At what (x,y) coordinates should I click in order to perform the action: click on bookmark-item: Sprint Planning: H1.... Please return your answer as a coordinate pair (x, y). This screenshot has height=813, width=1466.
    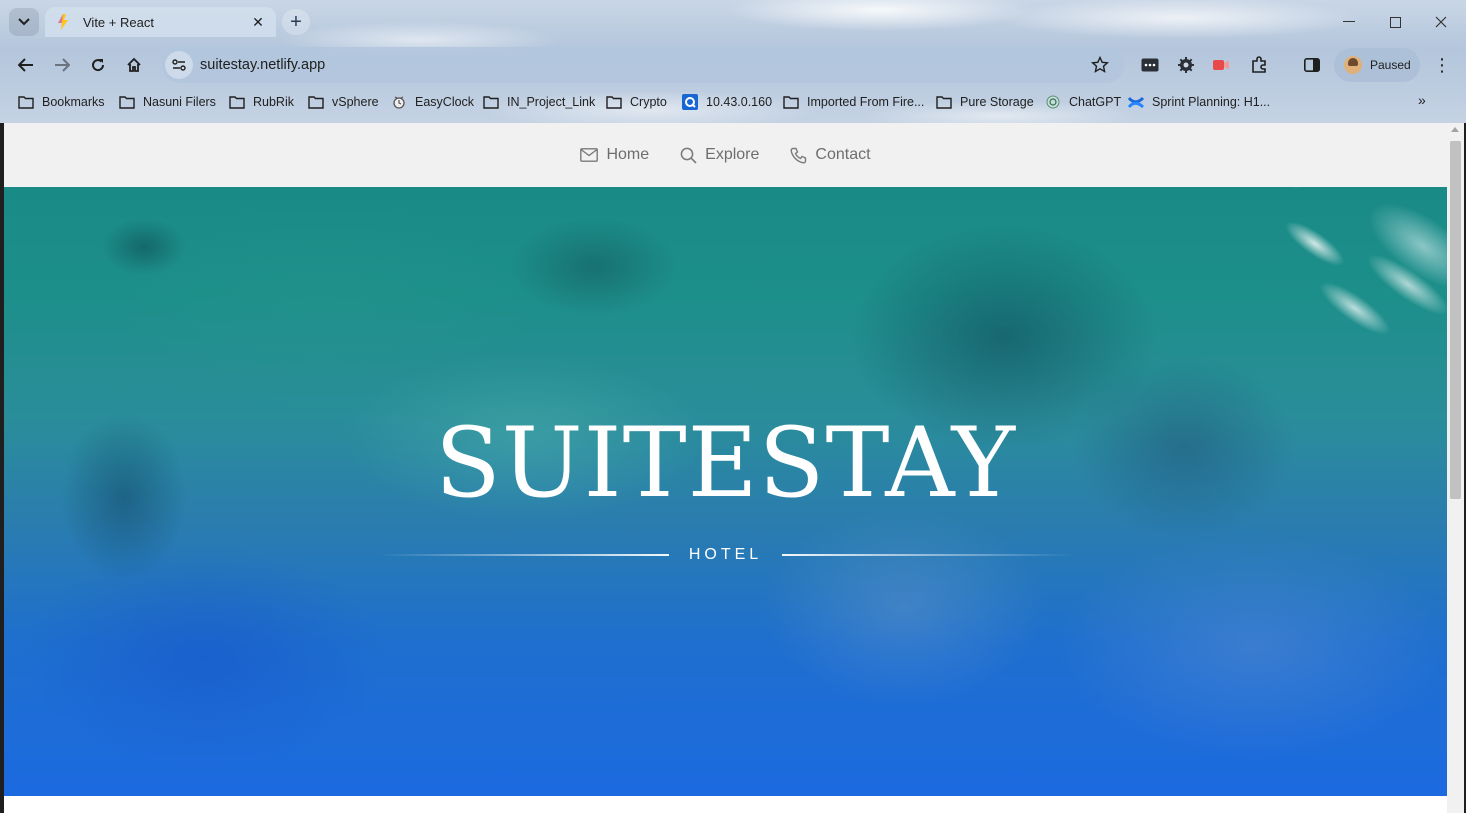
    Looking at the image, I should click on (1199, 102).